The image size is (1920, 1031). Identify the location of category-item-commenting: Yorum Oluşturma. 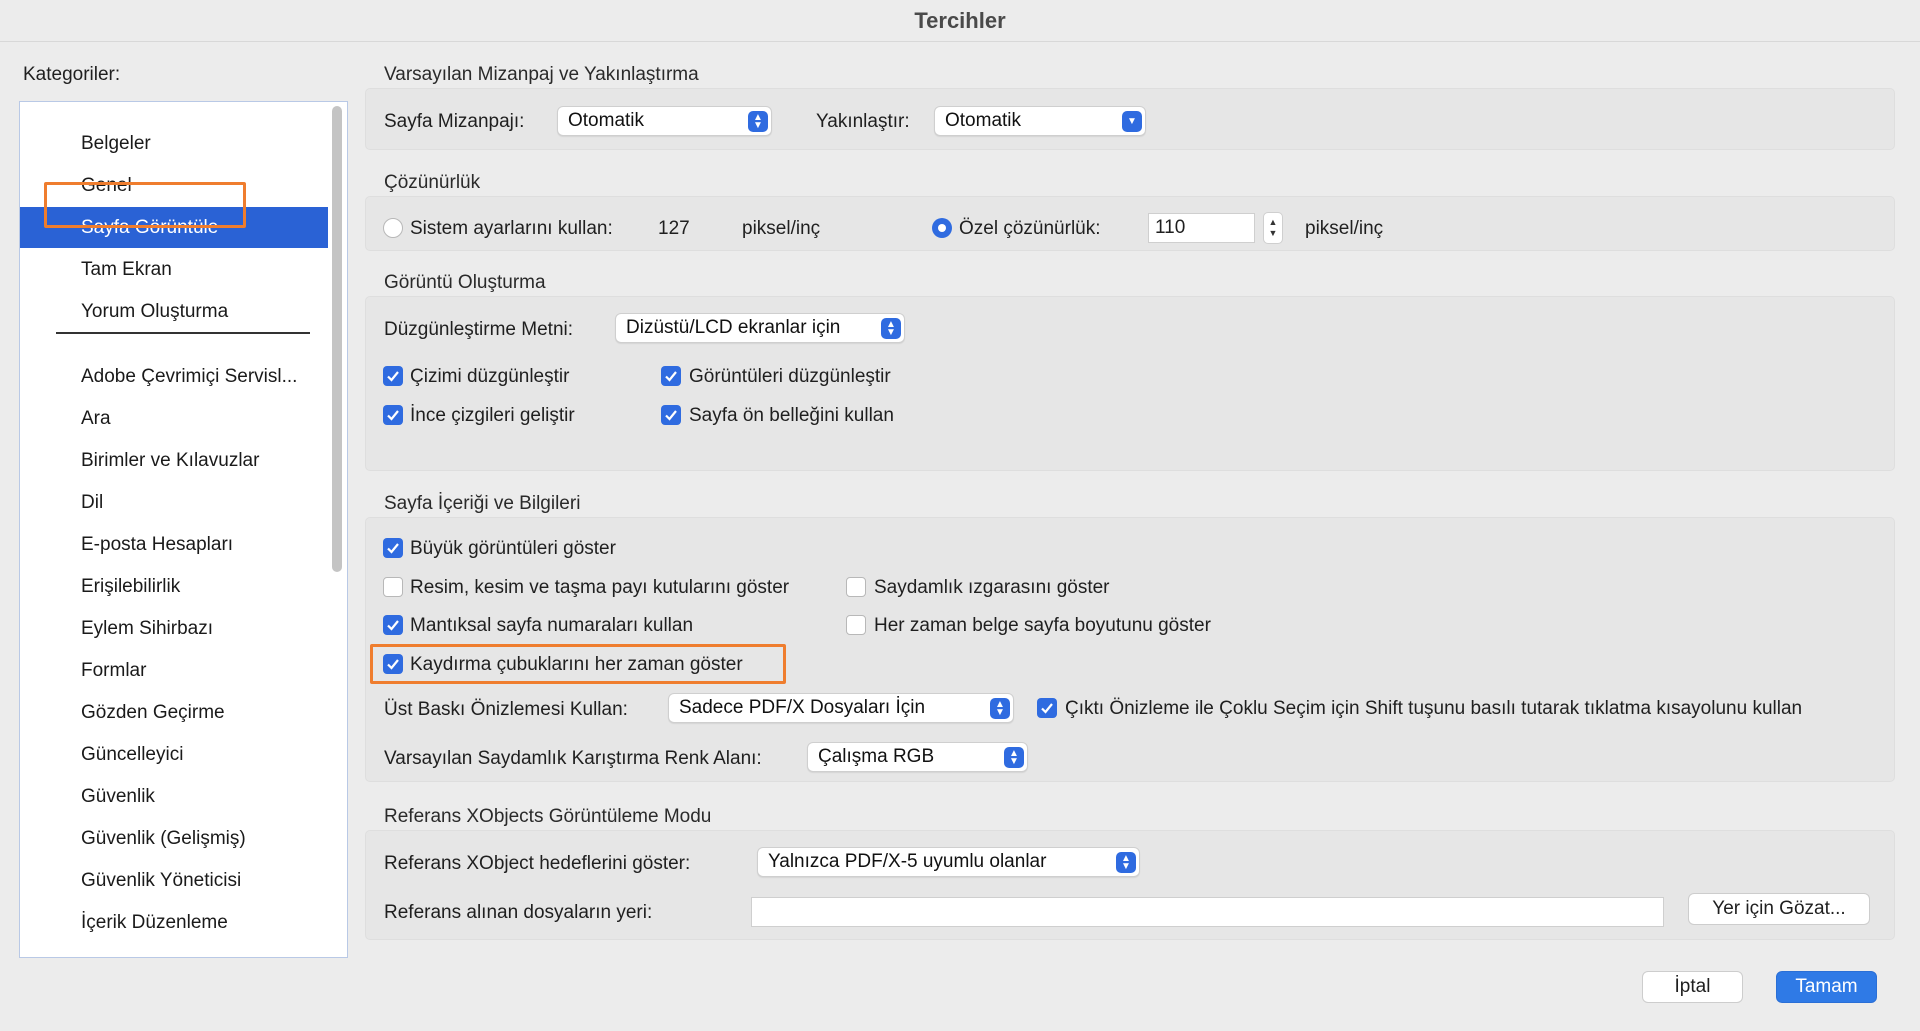
(174, 311).